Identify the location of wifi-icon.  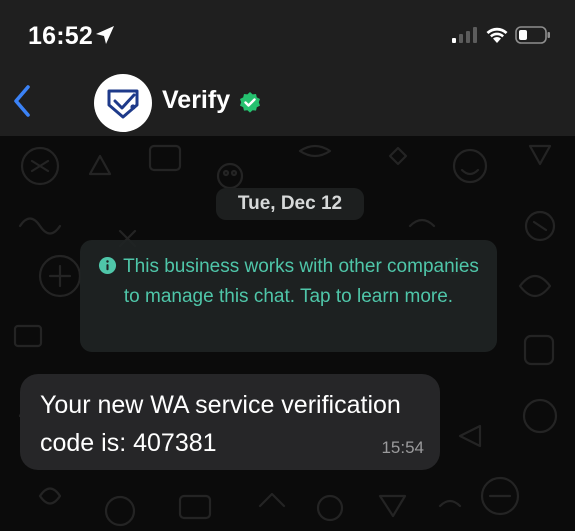
(497, 35).